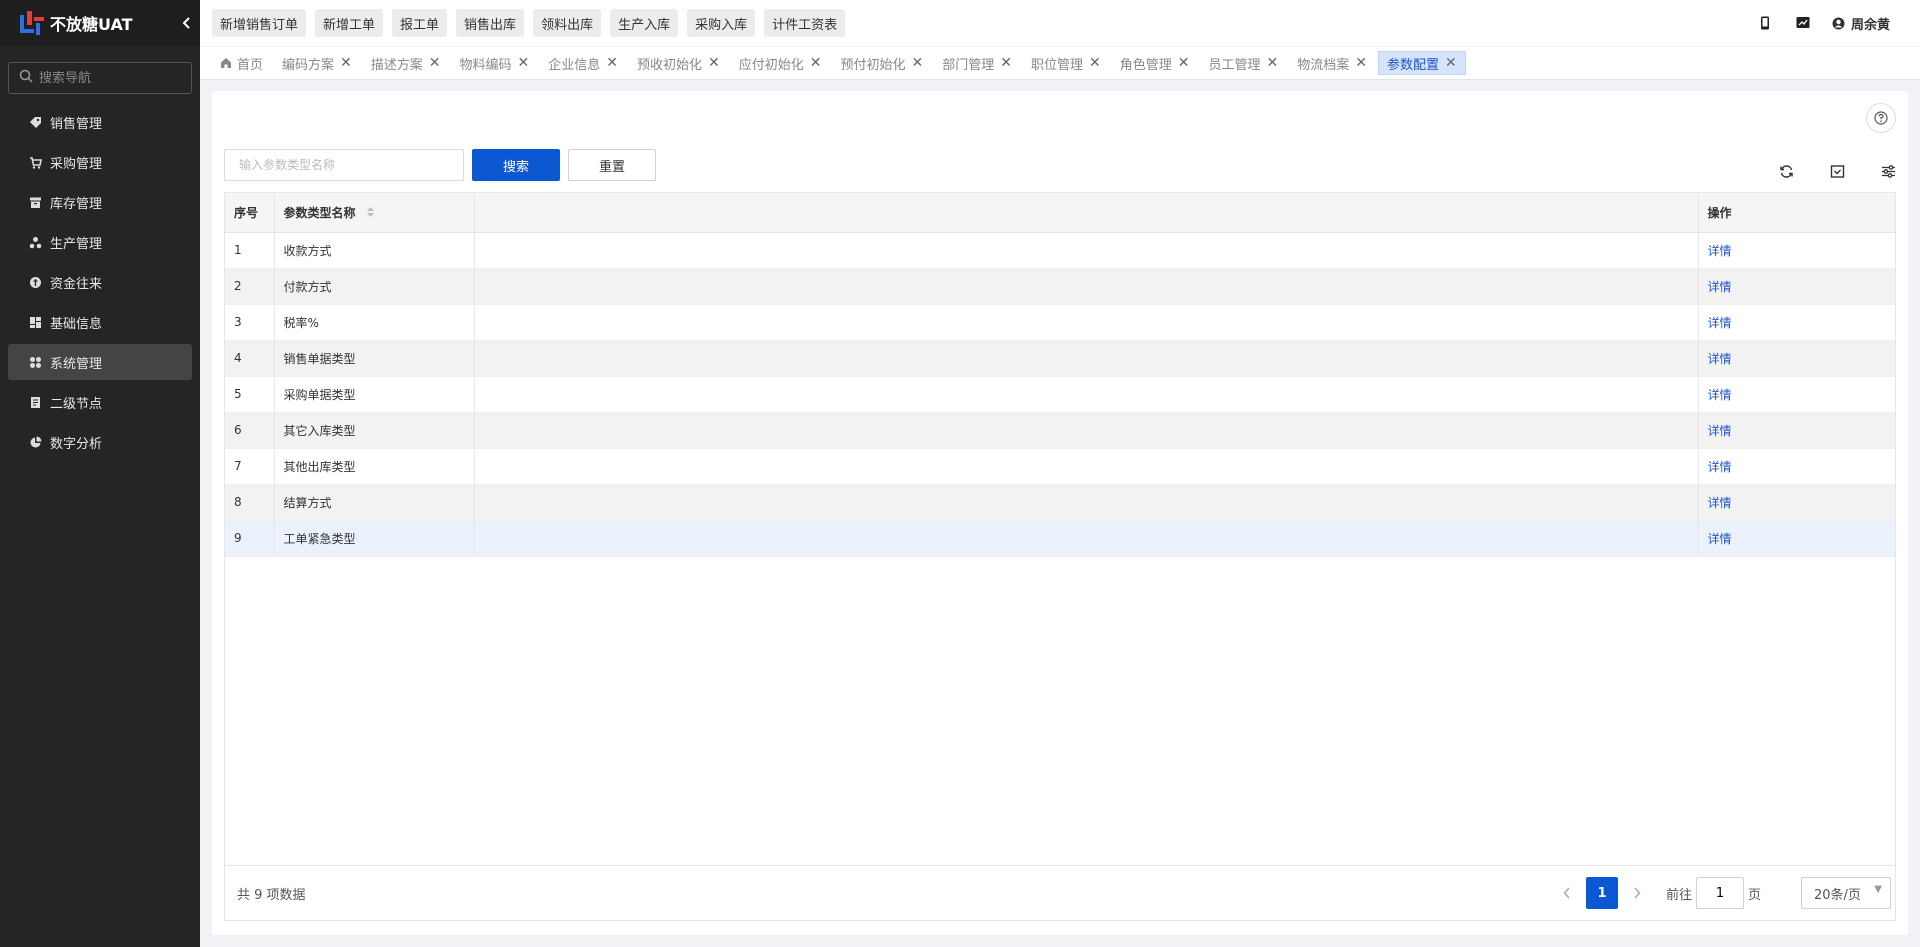 The width and height of the screenshot is (1920, 947). Describe the element at coordinates (1846, 893) in the screenshot. I see `page-size-select: 20条/页 ▼` at that location.